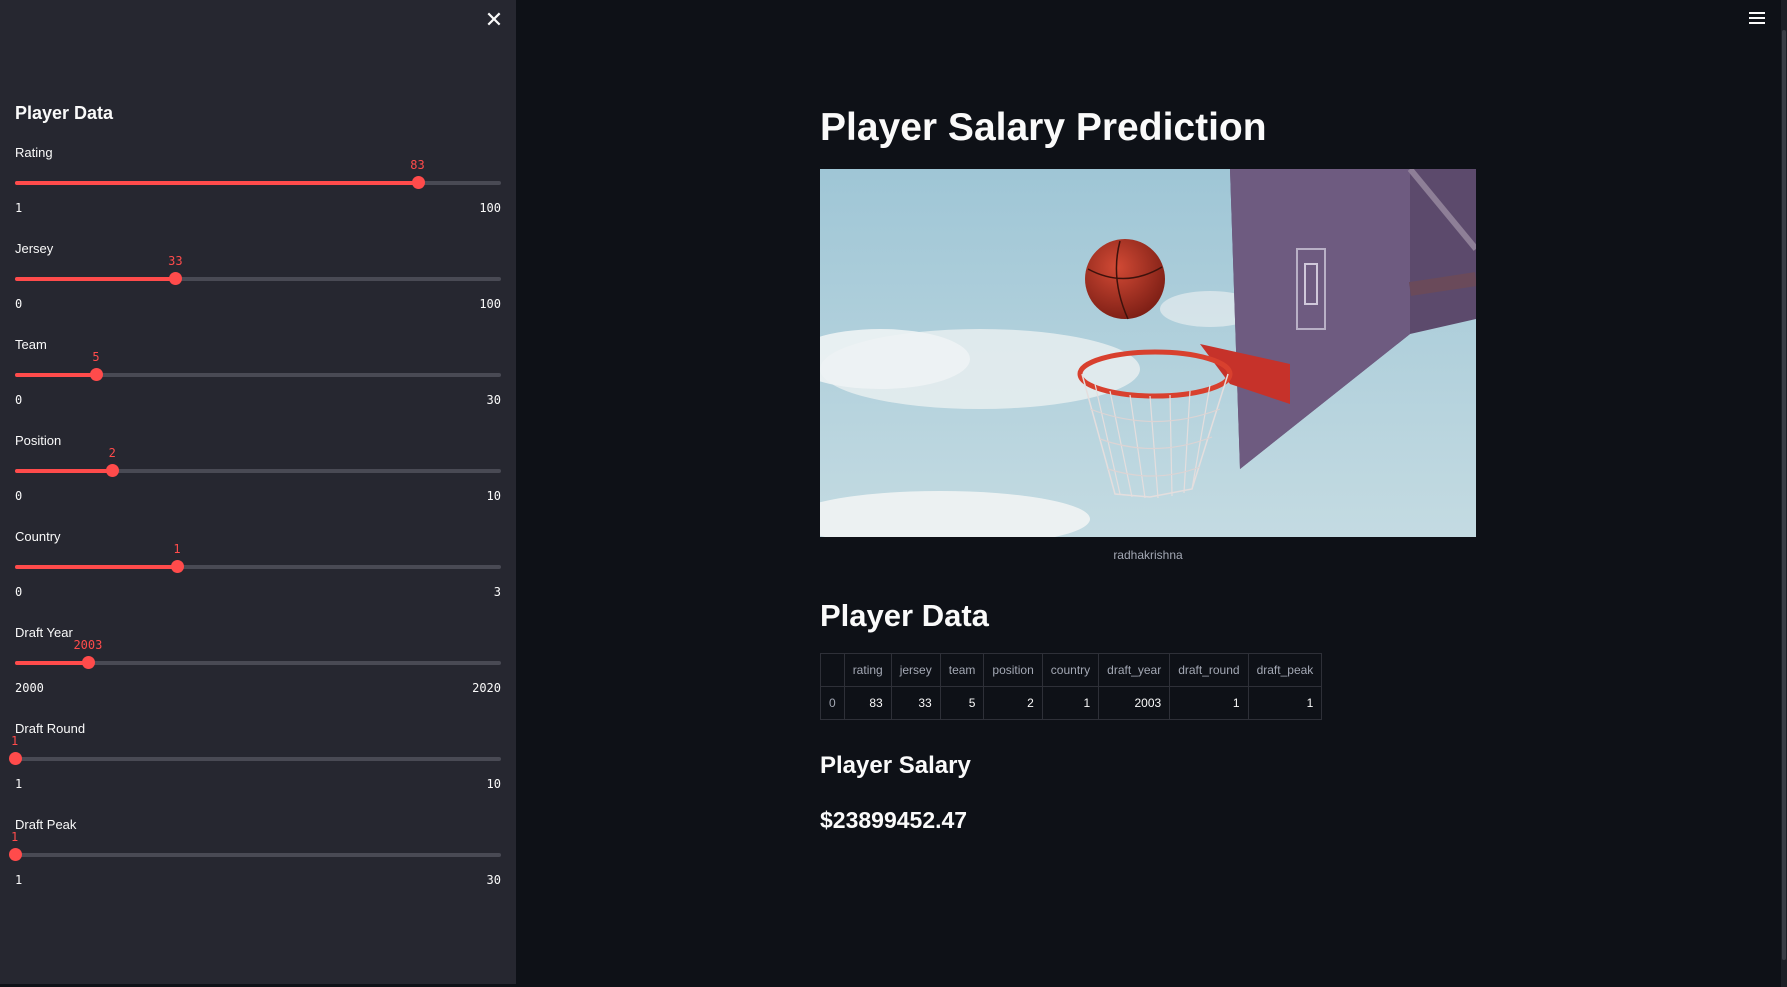  Describe the element at coordinates (915, 670) in the screenshot. I see `table-header-cell: jersey` at that location.